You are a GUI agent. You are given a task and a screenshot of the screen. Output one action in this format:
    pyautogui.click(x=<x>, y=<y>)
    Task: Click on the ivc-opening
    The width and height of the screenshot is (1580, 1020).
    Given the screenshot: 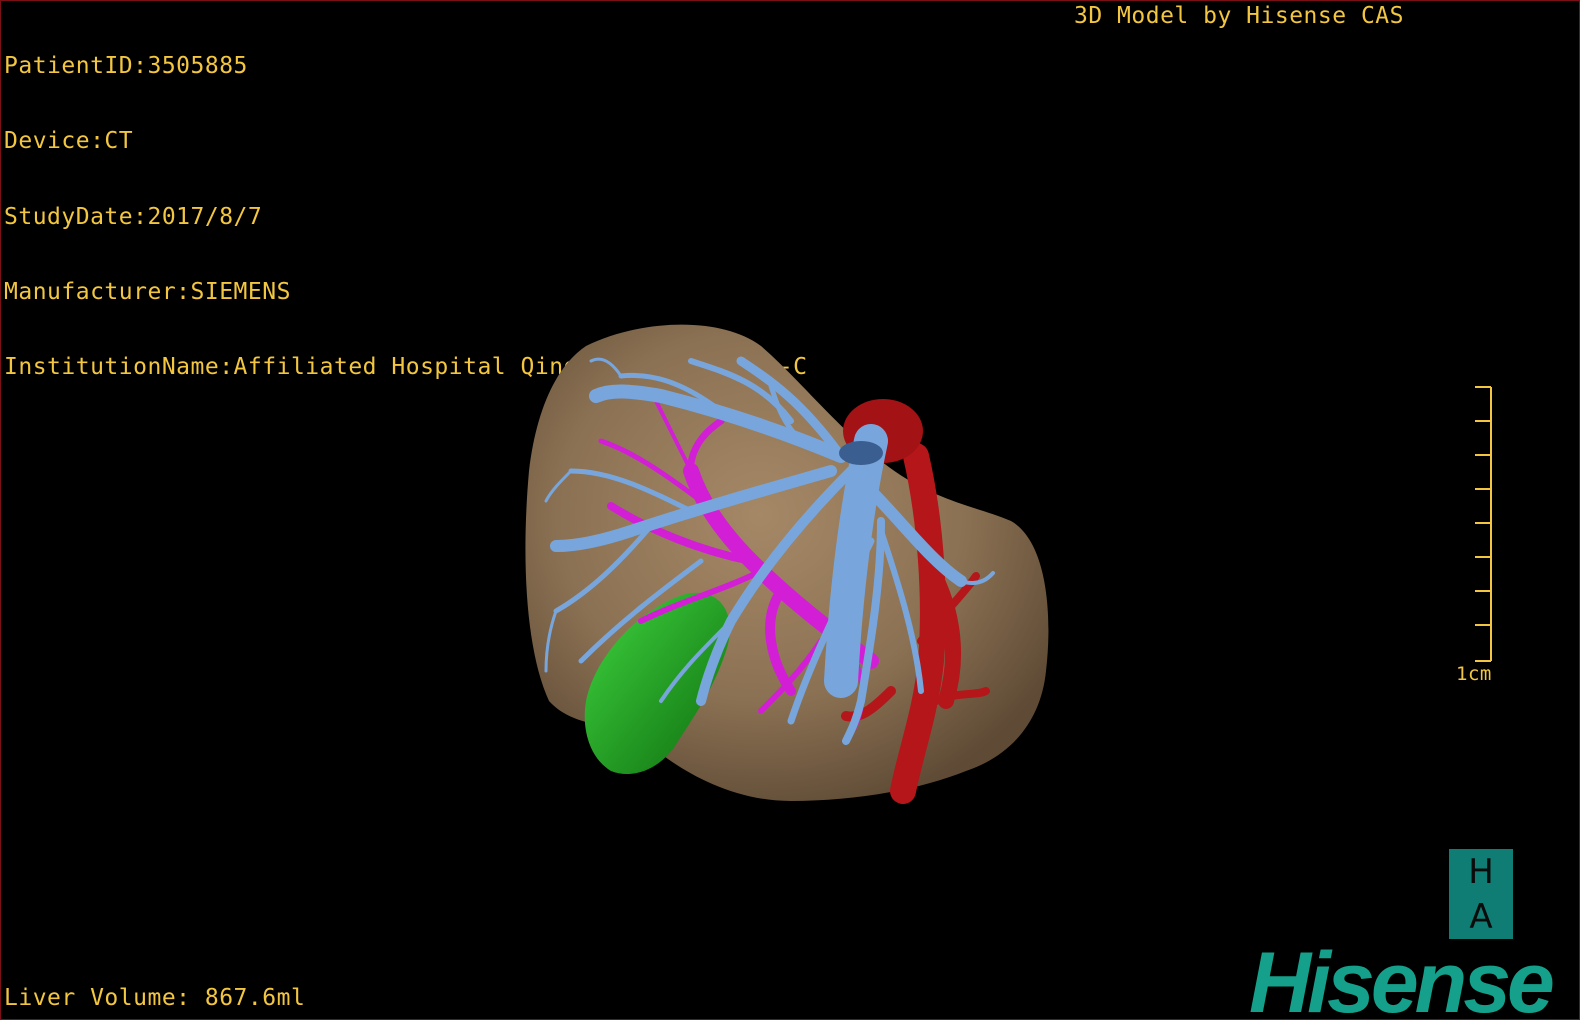 What is the action you would take?
    pyautogui.click(x=861, y=453)
    